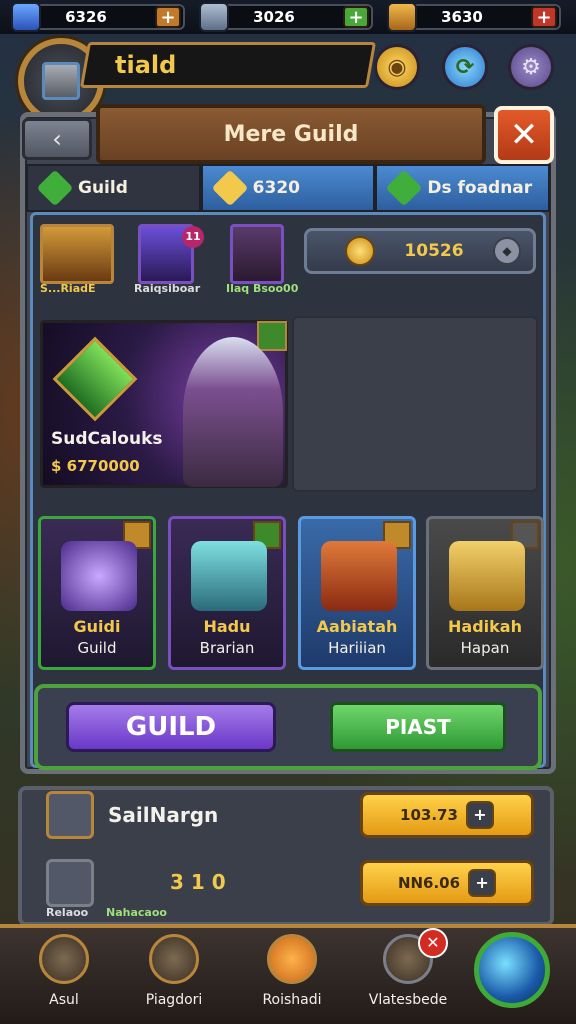 This screenshot has width=576, height=1024. I want to click on card-title: Guidi, so click(97, 626).